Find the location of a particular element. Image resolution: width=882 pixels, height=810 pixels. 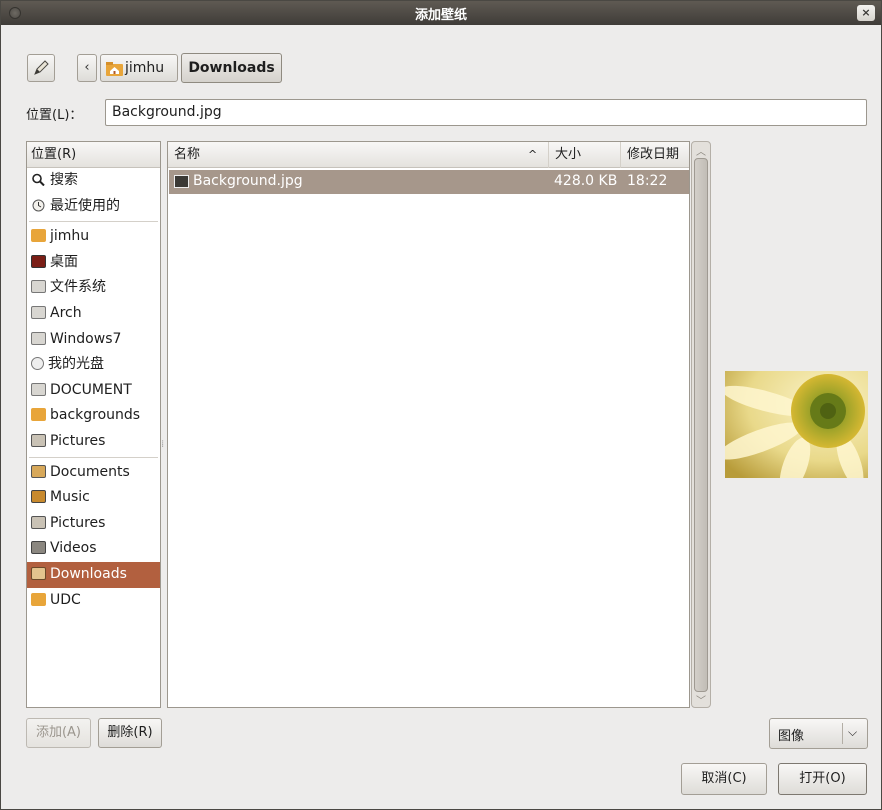

file-size: 428.0 KB is located at coordinates (586, 181).